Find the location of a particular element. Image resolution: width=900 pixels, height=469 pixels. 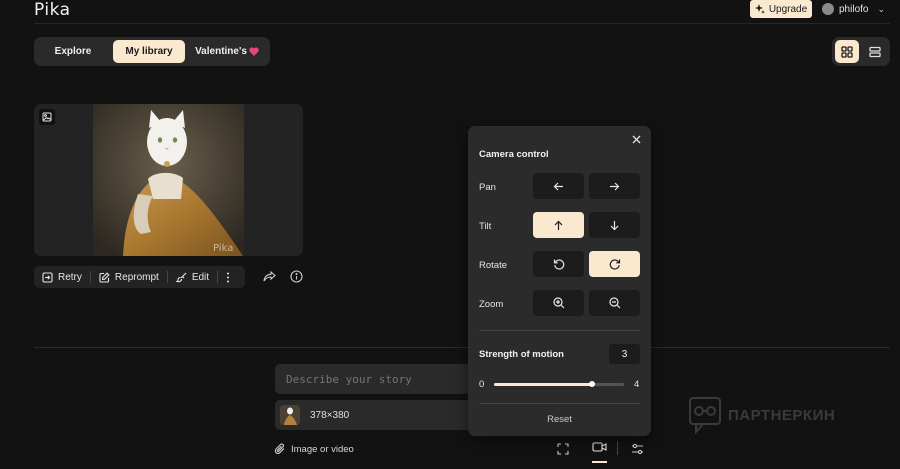

rotate-cw-button is located at coordinates (614, 264).